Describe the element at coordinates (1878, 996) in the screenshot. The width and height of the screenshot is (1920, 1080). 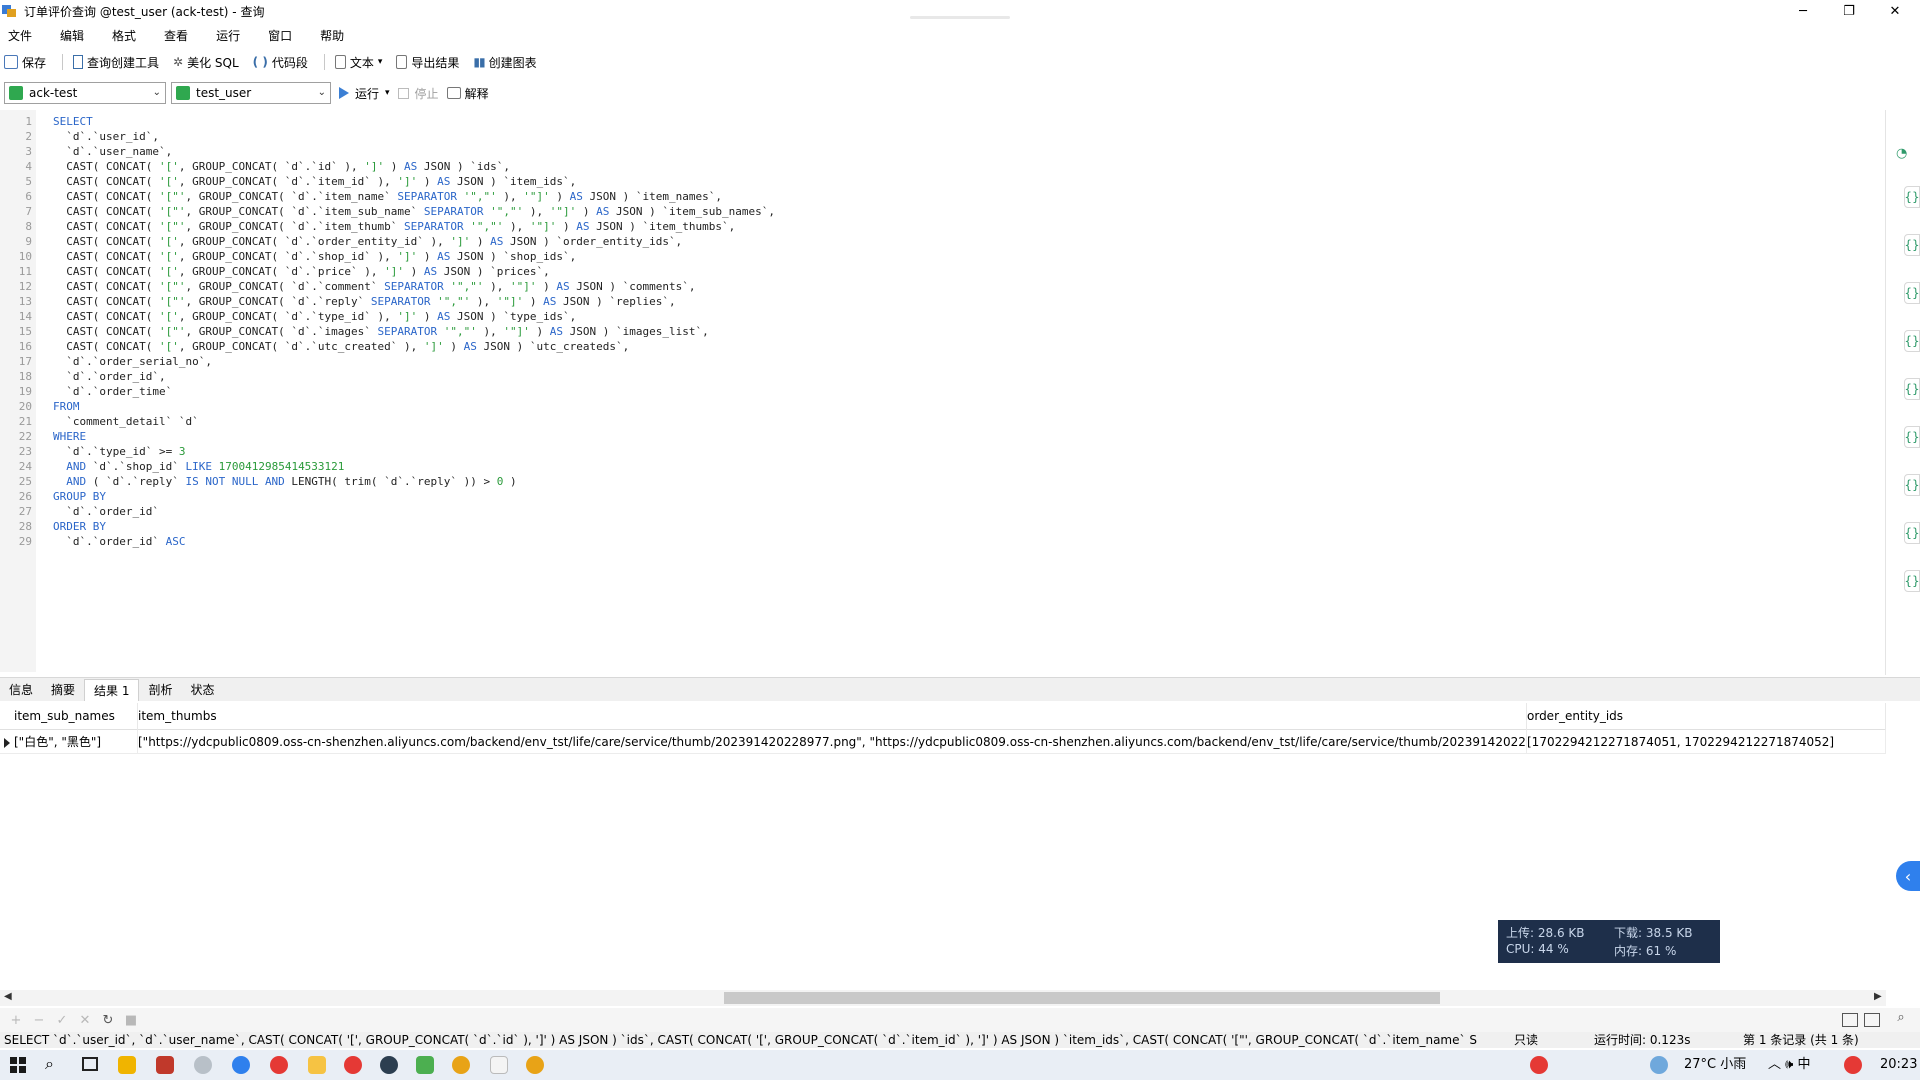
I see `scroll-right-icon: ▶` at that location.